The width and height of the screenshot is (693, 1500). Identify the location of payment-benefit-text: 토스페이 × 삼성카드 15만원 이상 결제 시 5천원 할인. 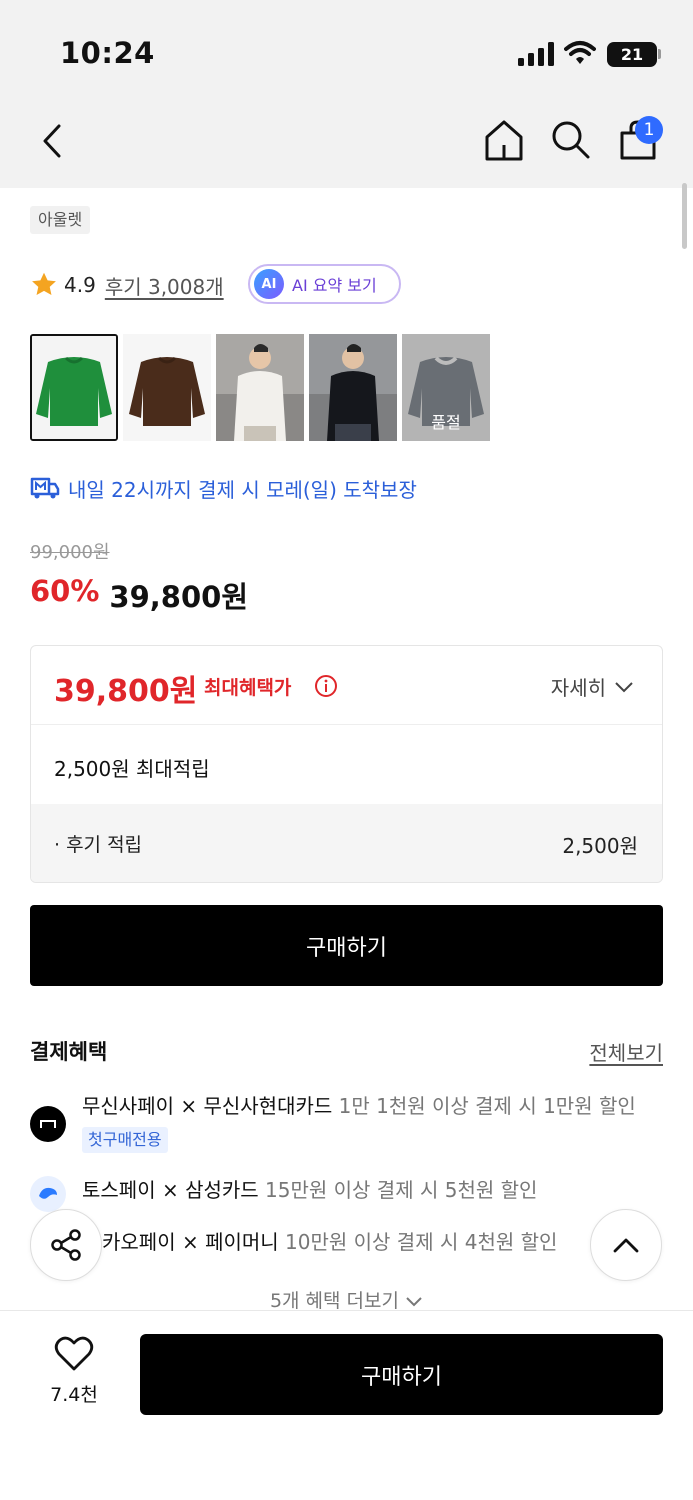
(309, 1193).